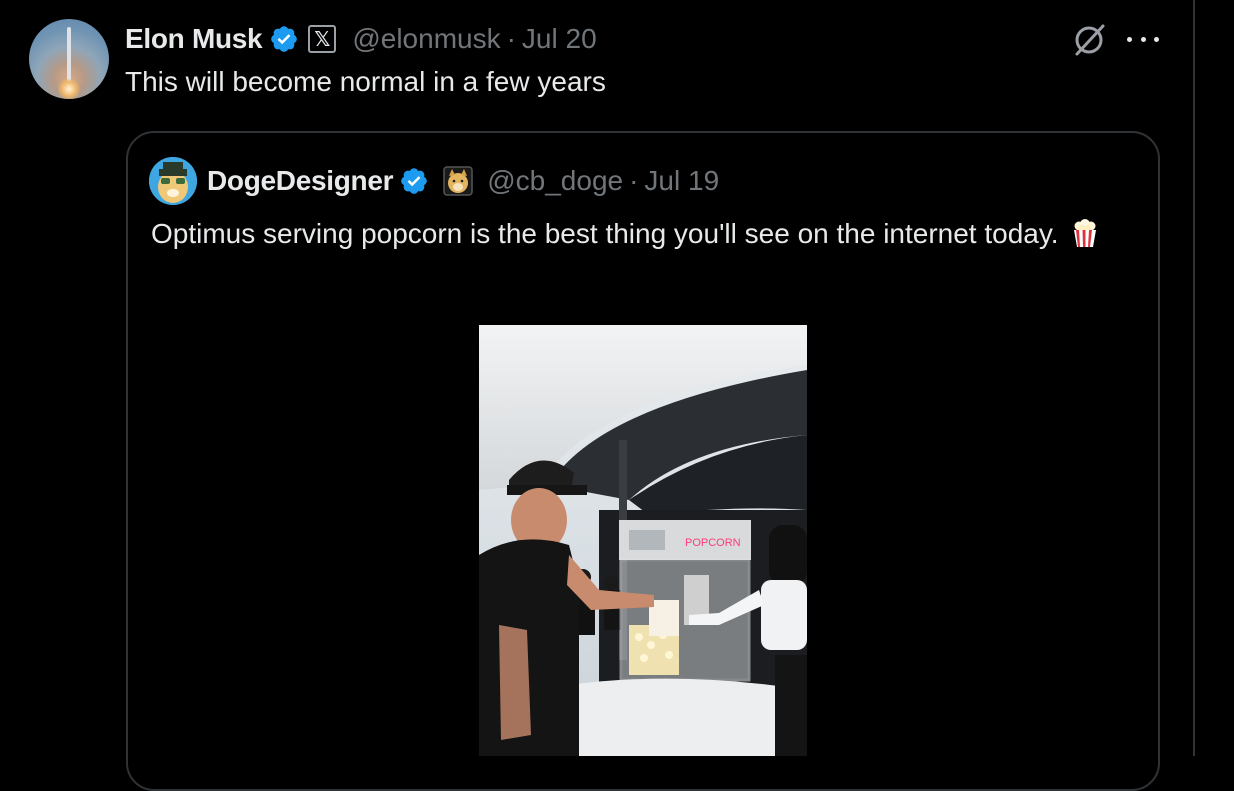 This screenshot has width=1234, height=791. Describe the element at coordinates (69, 89) in the screenshot. I see `rocket-plume` at that location.